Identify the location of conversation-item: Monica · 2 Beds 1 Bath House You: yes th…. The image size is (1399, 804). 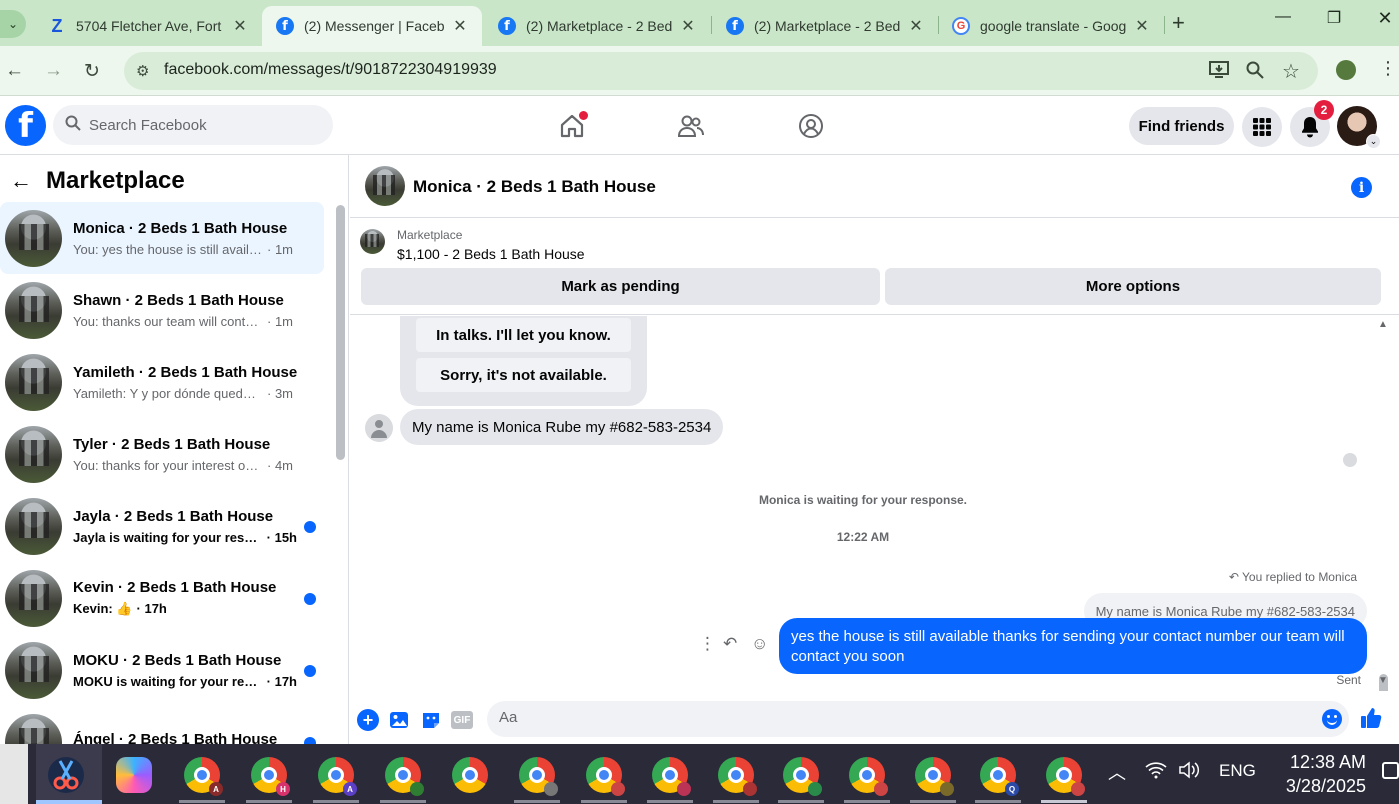
(162, 238).